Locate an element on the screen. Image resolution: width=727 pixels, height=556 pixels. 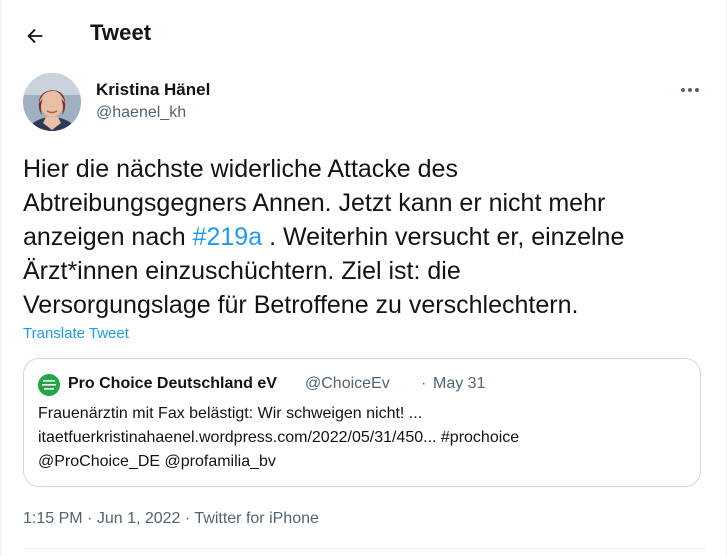
tweet-time: 1:15 PM is located at coordinates (53, 518).